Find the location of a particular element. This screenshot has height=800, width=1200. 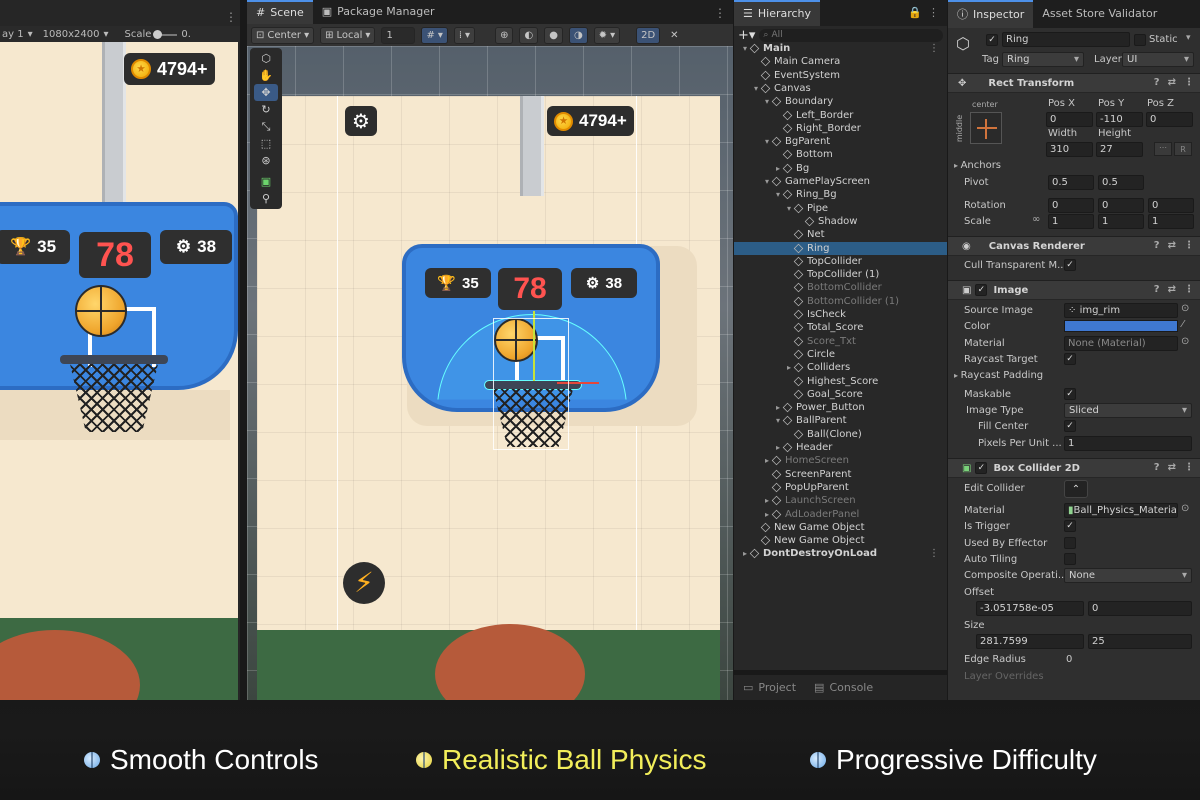

static-checkbox is located at coordinates (1140, 40).